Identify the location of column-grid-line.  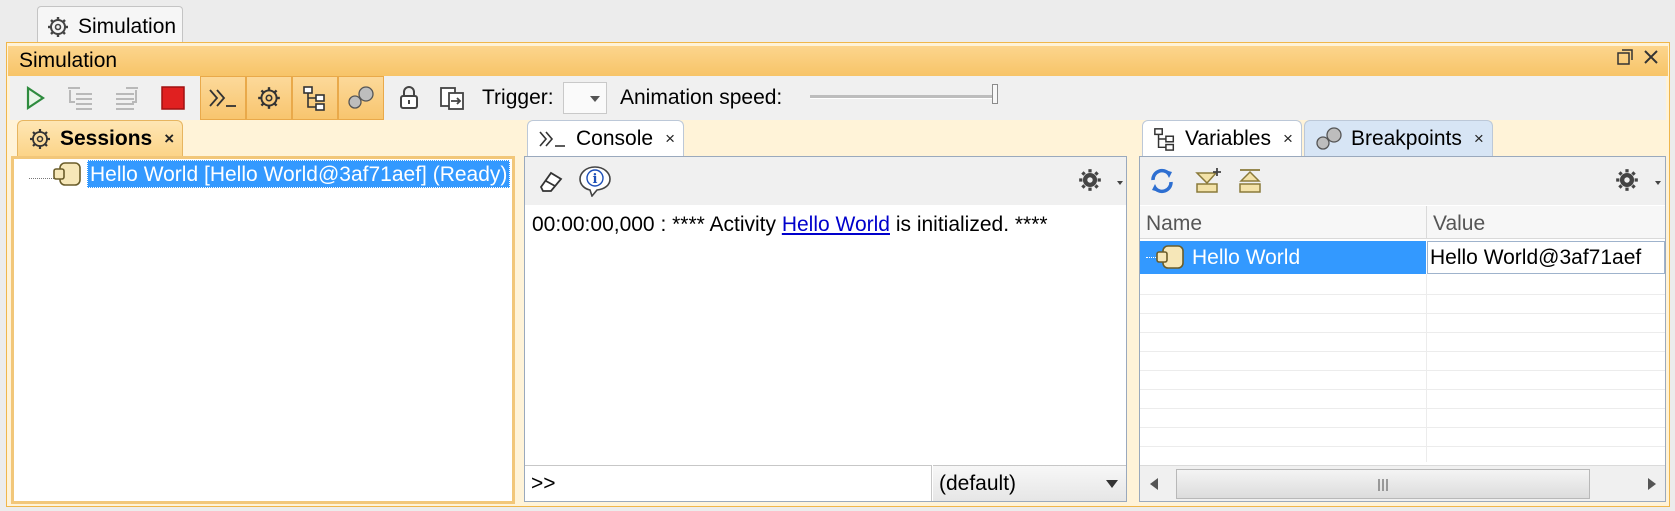
(1426, 368).